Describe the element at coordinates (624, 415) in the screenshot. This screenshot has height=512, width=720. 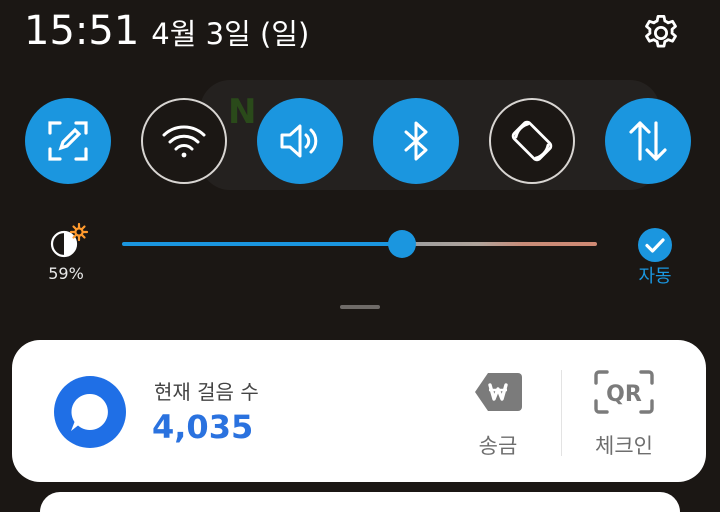
I see `qr-checkin-button: QR 체크인` at that location.